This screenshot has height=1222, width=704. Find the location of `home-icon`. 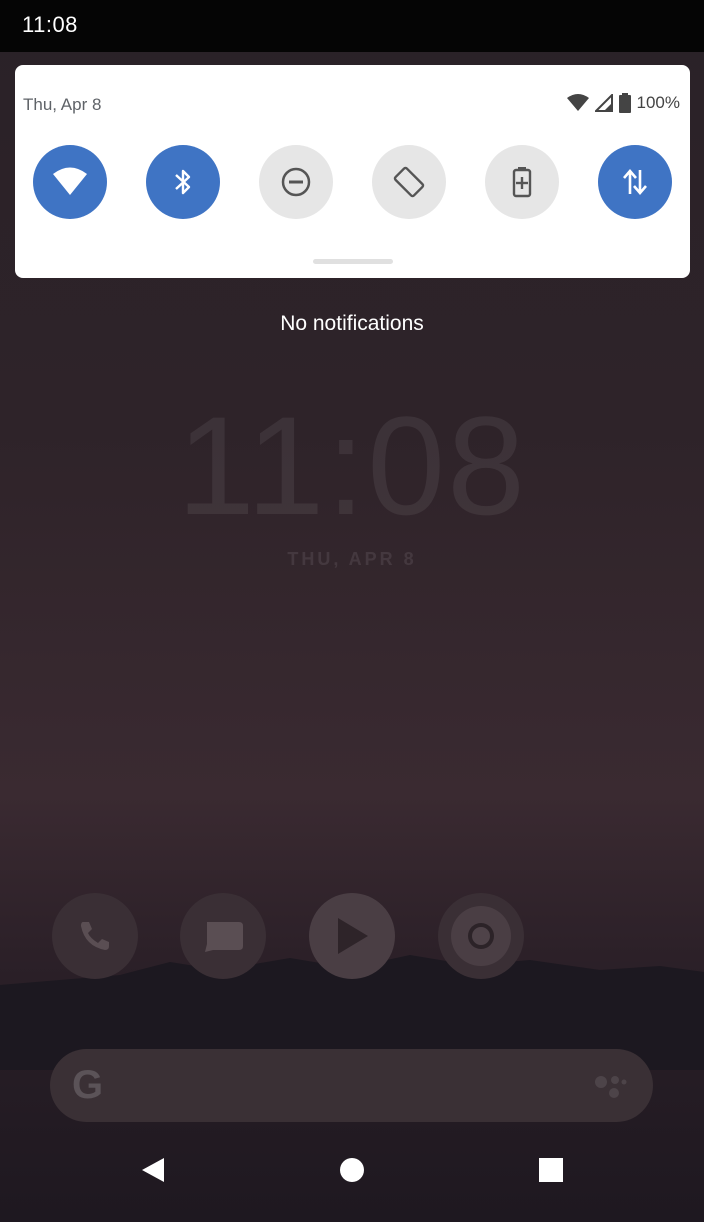

home-icon is located at coordinates (352, 1170).